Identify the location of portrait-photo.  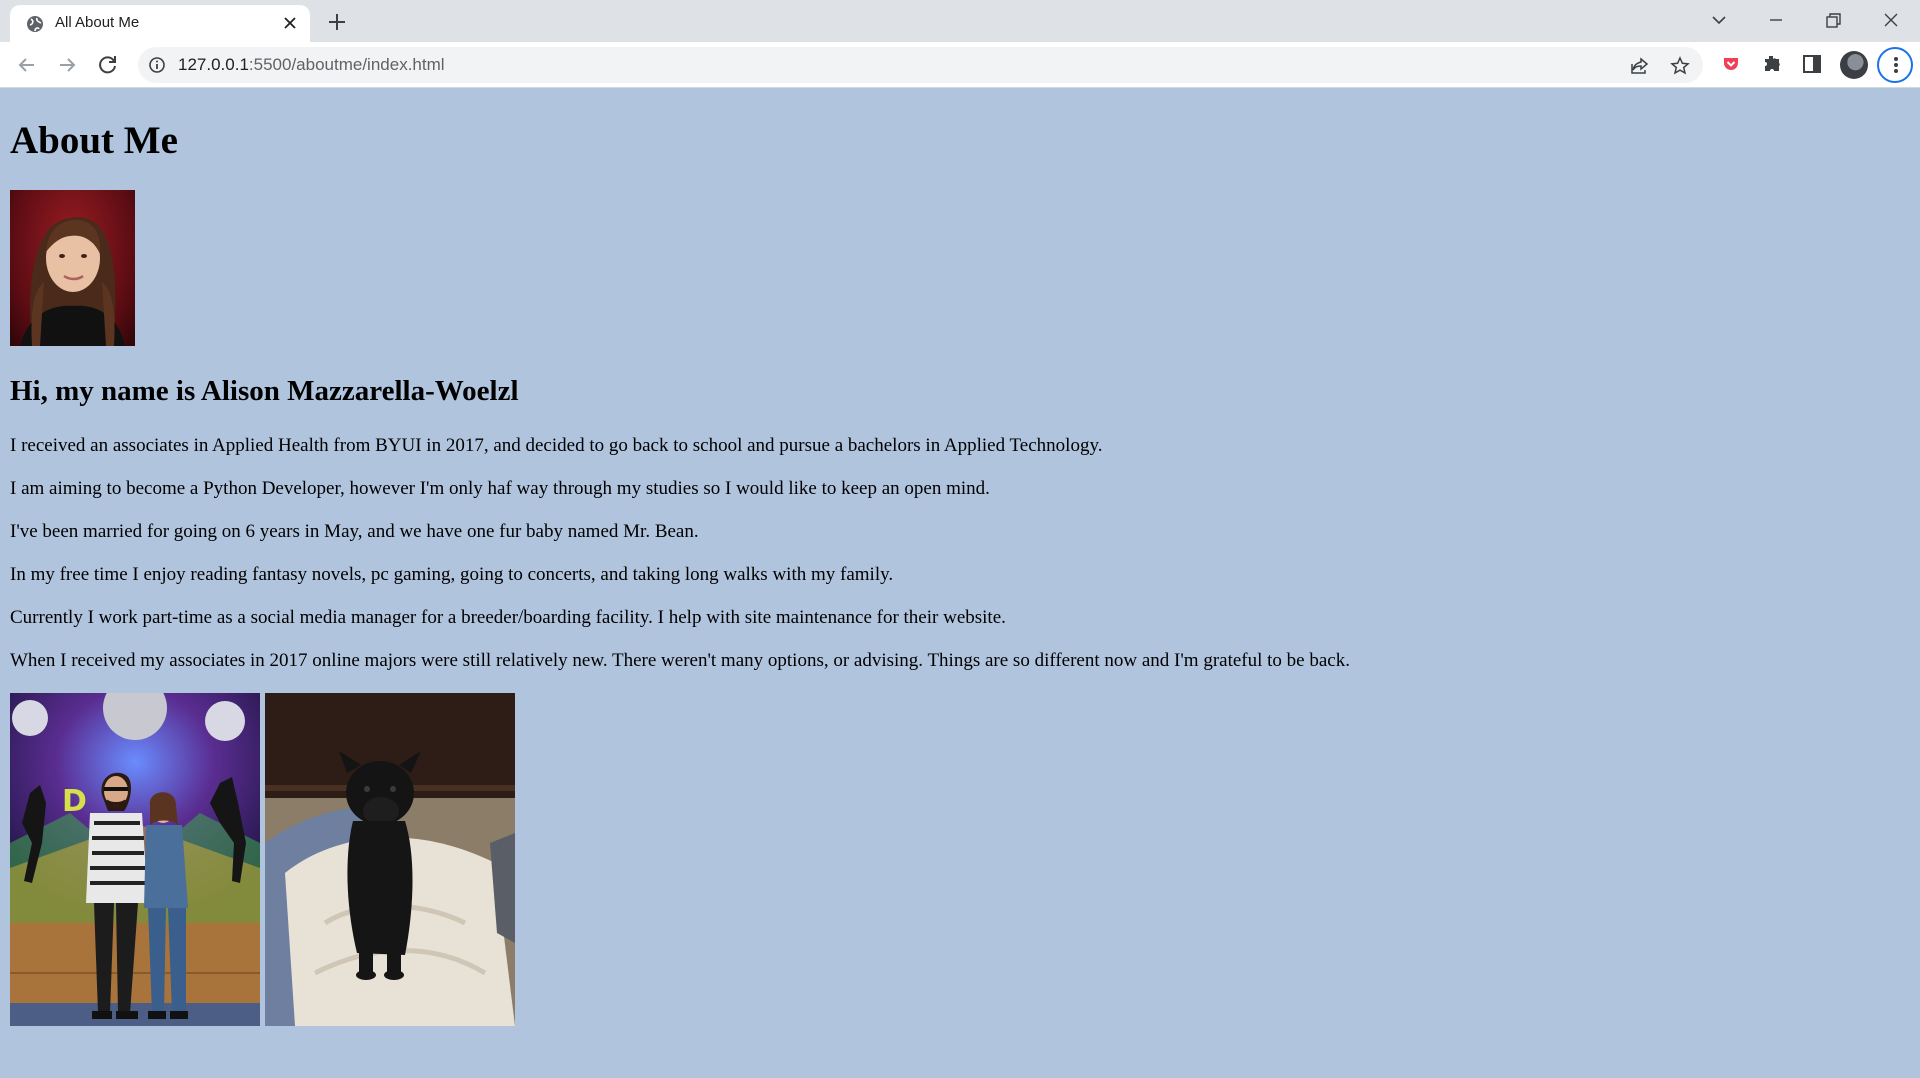
(72, 268).